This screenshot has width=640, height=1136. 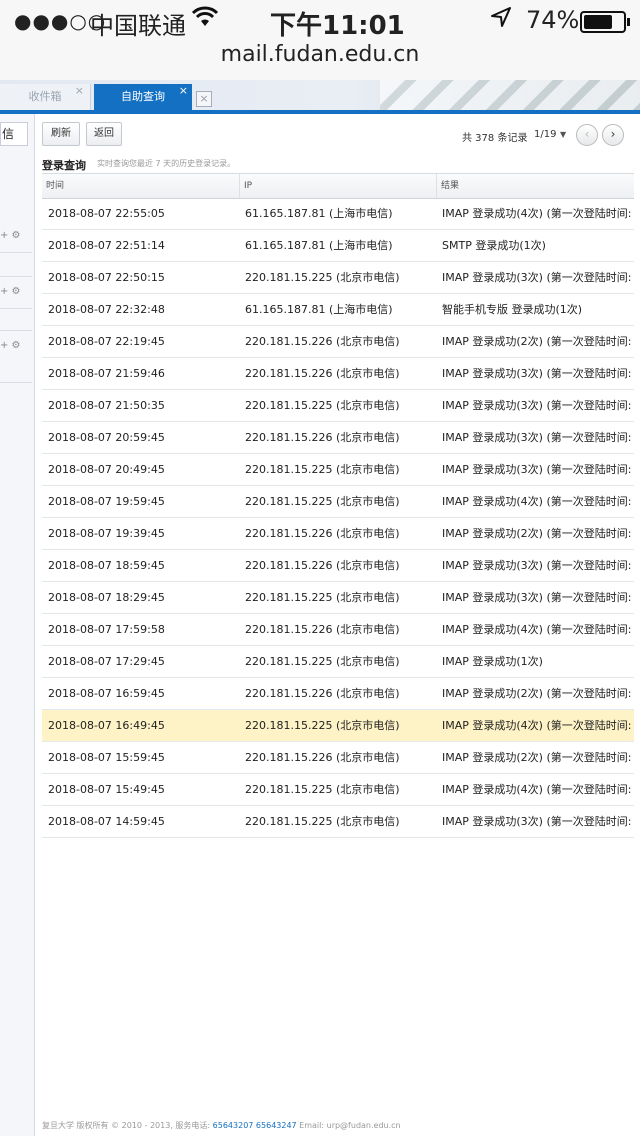 What do you see at coordinates (106, 821) in the screenshot?
I see `cell-time: 2018-08-07 14:59:45` at bounding box center [106, 821].